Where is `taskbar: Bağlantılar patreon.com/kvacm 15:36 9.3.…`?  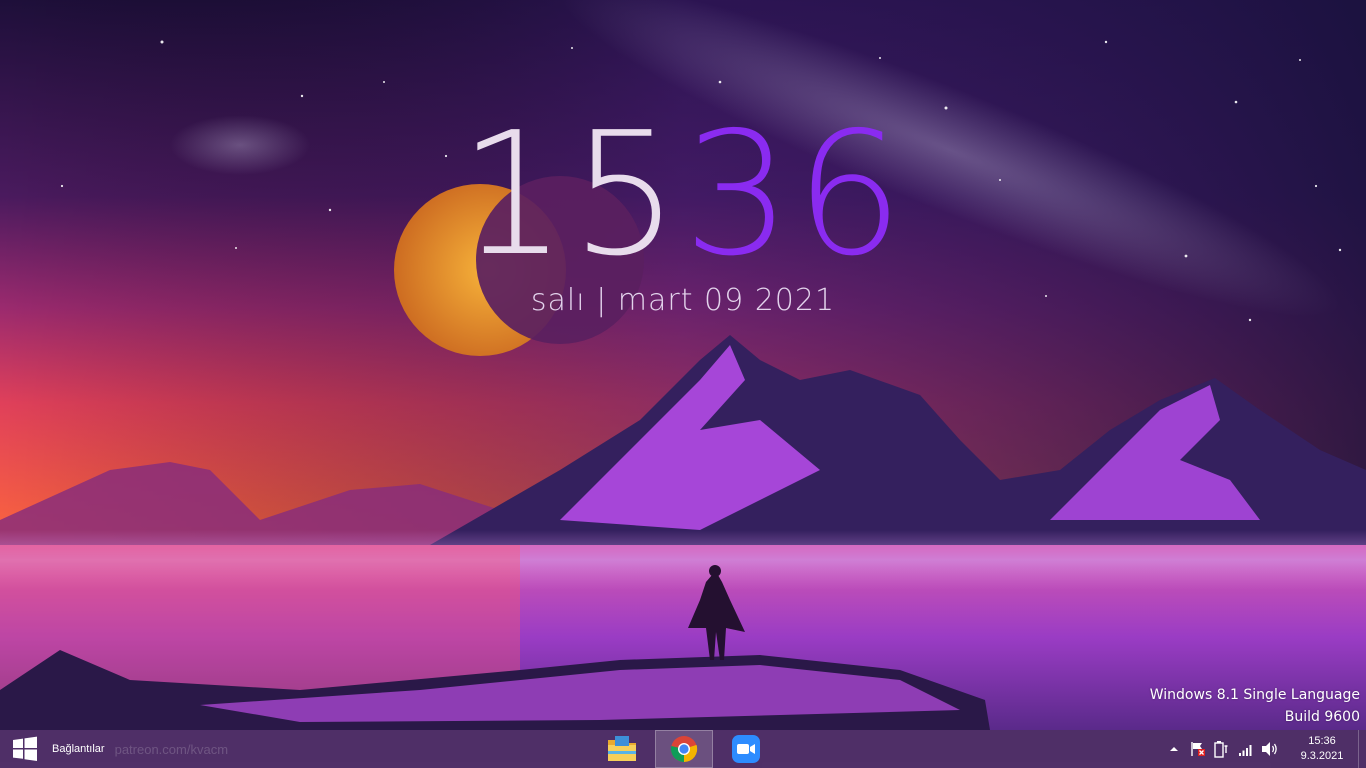
taskbar: Bağlantılar patreon.com/kvacm 15:36 9.3.… is located at coordinates (683, 749).